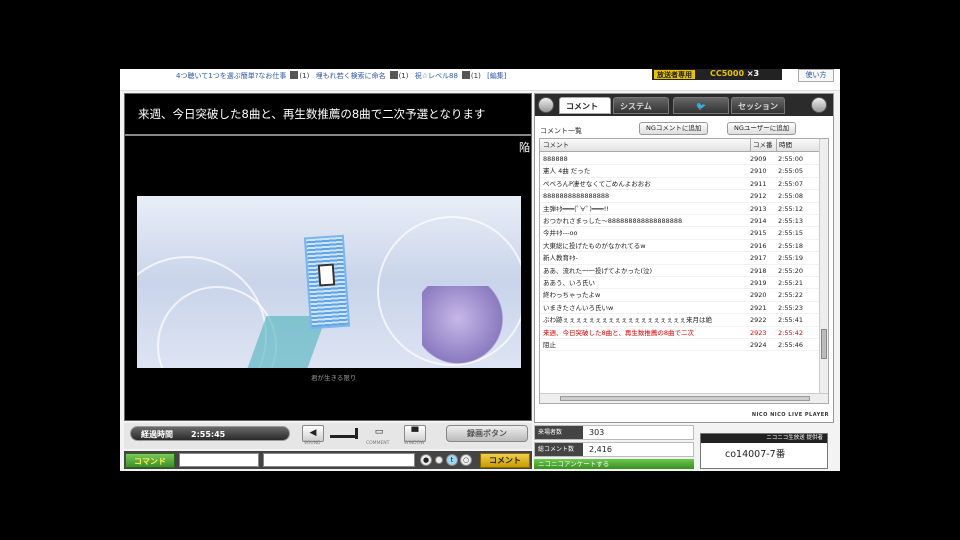 Image resolution: width=960 pixels, height=540 pixels. What do you see at coordinates (415, 433) in the screenshot?
I see `window-button: ▀` at bounding box center [415, 433].